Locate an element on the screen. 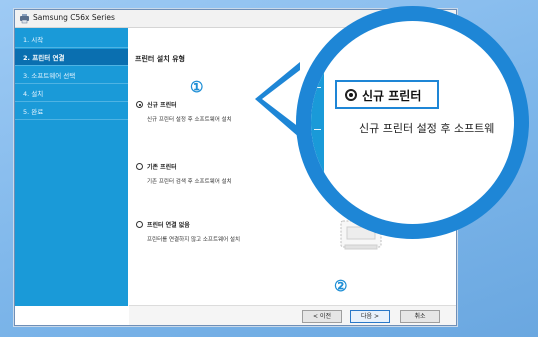 This screenshot has width=538, height=337. sidebar-item-label: 4. 설치 is located at coordinates (33, 94).